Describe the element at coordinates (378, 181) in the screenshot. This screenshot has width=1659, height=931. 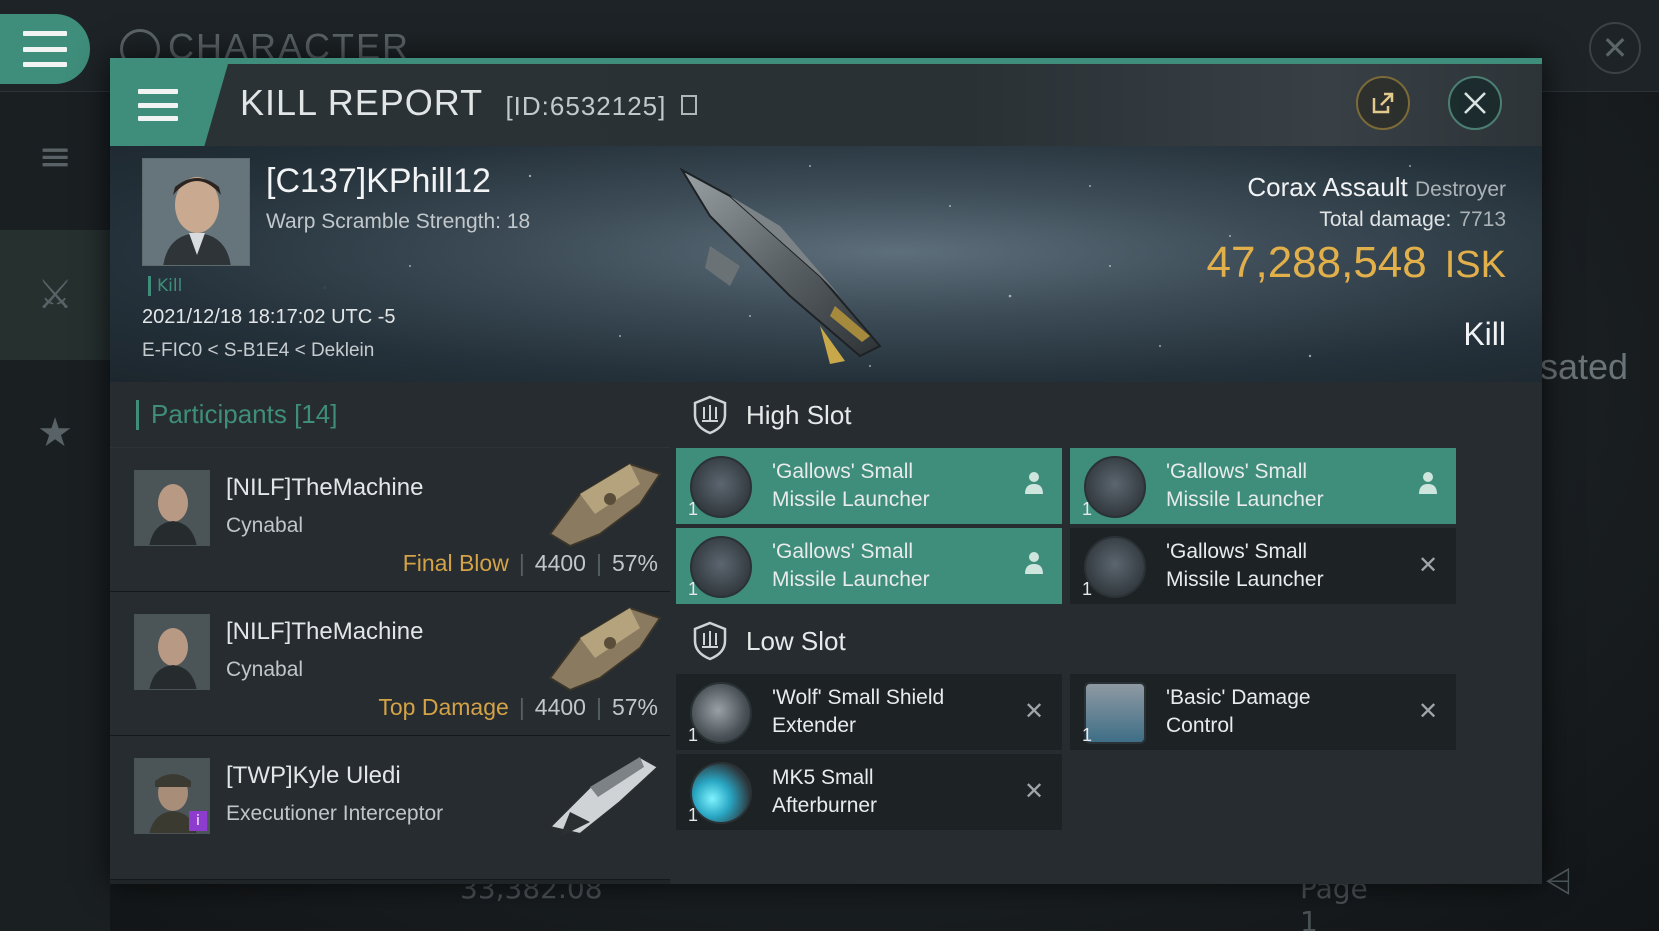
I see `victim-name: [C137]KPhill12` at that location.